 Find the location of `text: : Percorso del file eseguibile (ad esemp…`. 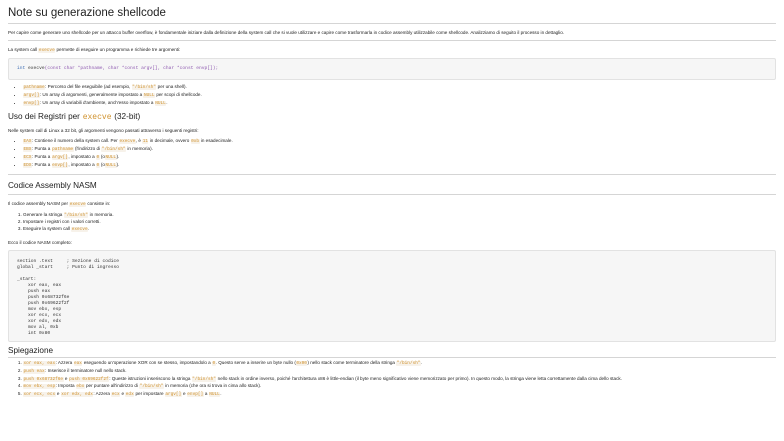

text: : Percorso del file eseguibile (ad esemp… is located at coordinates (88, 86).